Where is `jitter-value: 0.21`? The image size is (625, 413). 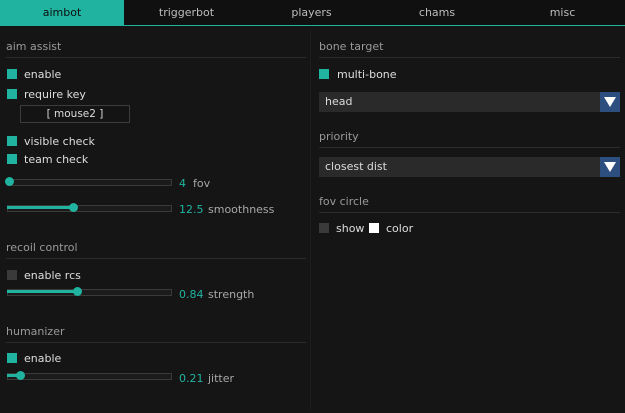
jitter-value: 0.21 is located at coordinates (191, 378).